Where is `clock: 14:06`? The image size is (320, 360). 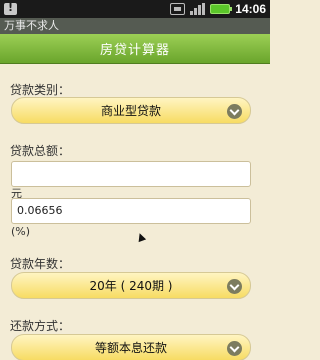
clock: 14:06 is located at coordinates (250, 9).